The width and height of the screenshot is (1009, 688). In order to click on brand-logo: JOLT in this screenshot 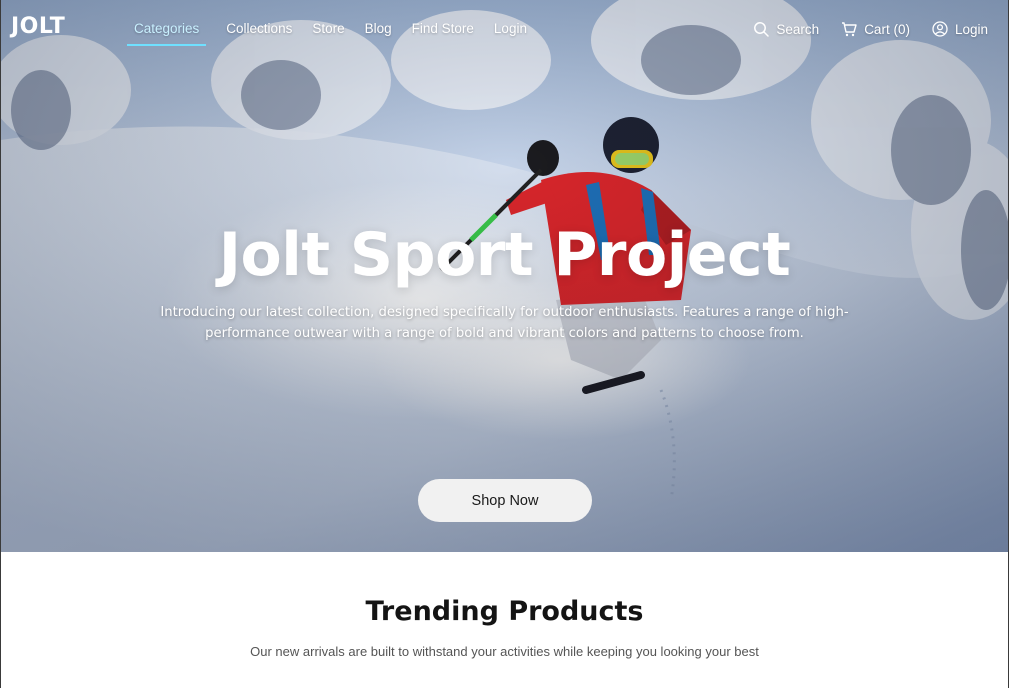, I will do `click(38, 26)`.